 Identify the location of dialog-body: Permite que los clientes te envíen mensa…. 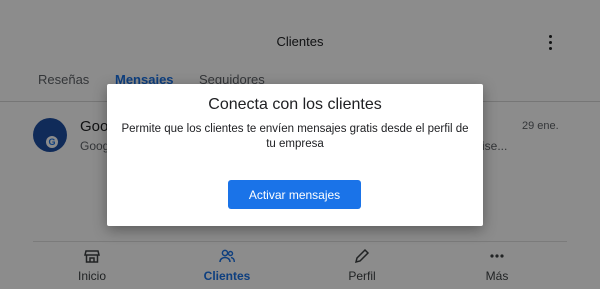
(295, 136).